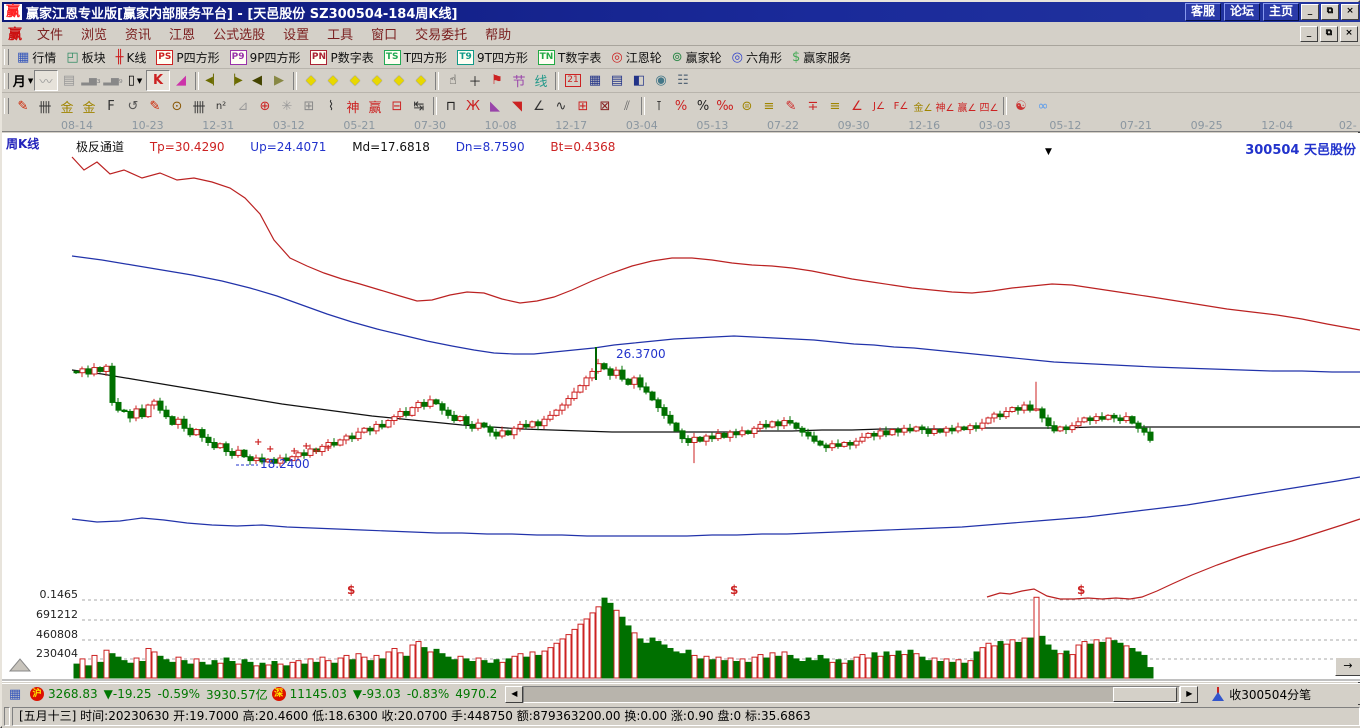  Describe the element at coordinates (340, 33) in the screenshot. I see `menu-item-6: 工具` at that location.